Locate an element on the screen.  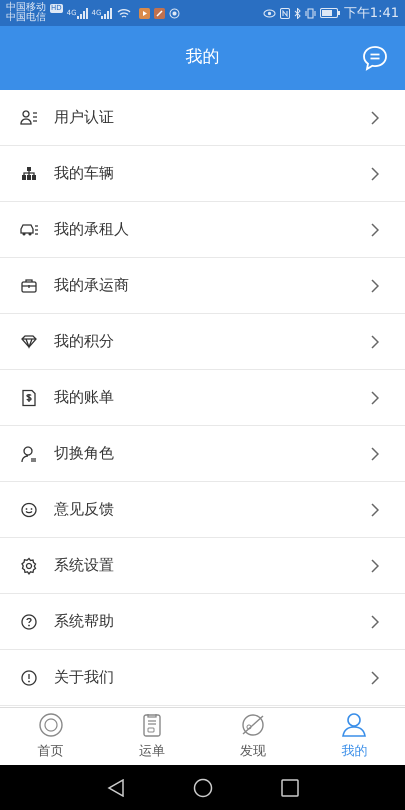
briefcase-icon is located at coordinates (29, 285).